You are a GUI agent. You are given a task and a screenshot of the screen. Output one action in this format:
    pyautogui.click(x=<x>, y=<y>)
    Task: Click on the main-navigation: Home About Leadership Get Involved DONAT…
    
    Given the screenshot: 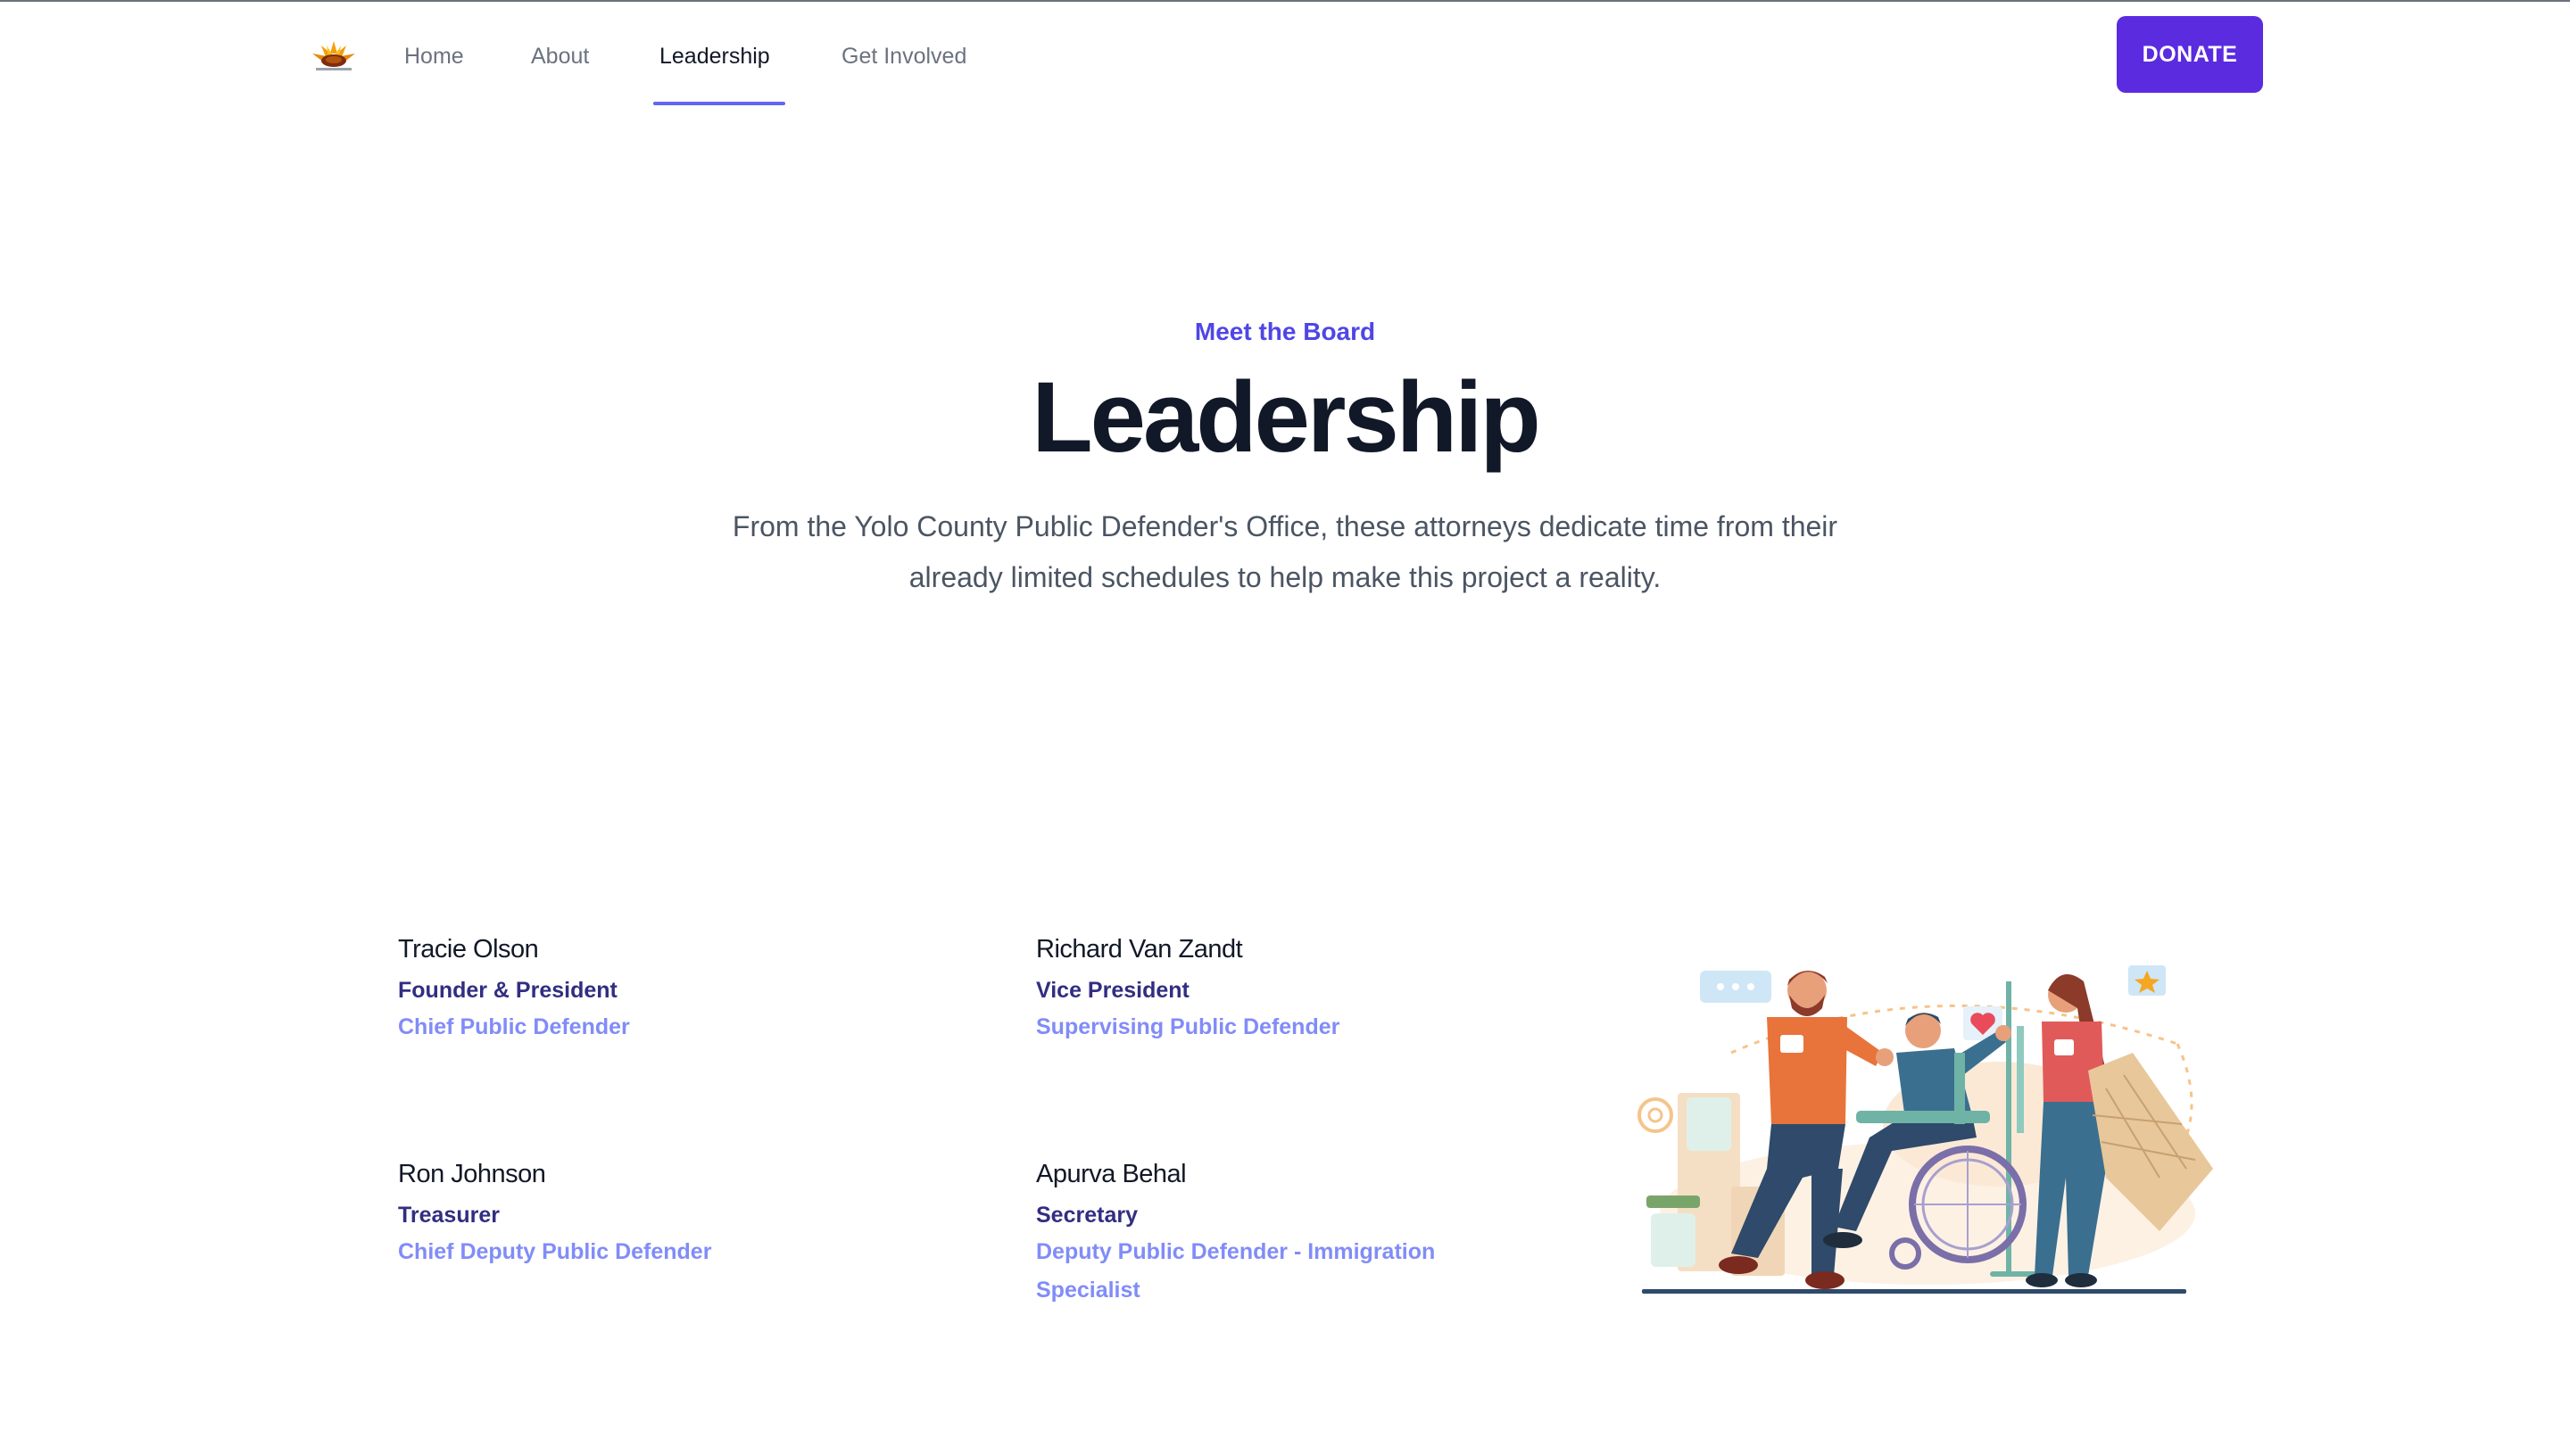 What is the action you would take?
    pyautogui.click(x=1285, y=54)
    